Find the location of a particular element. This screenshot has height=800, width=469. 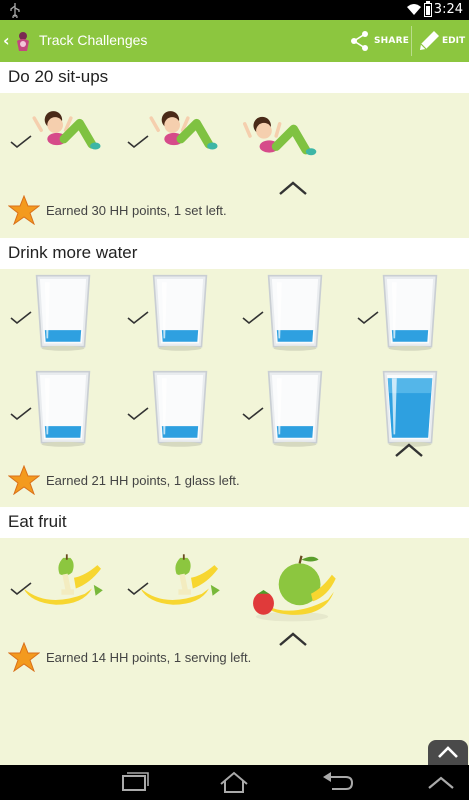

earned-row: Earned 30 HH points, 1 set left. is located at coordinates (117, 210).